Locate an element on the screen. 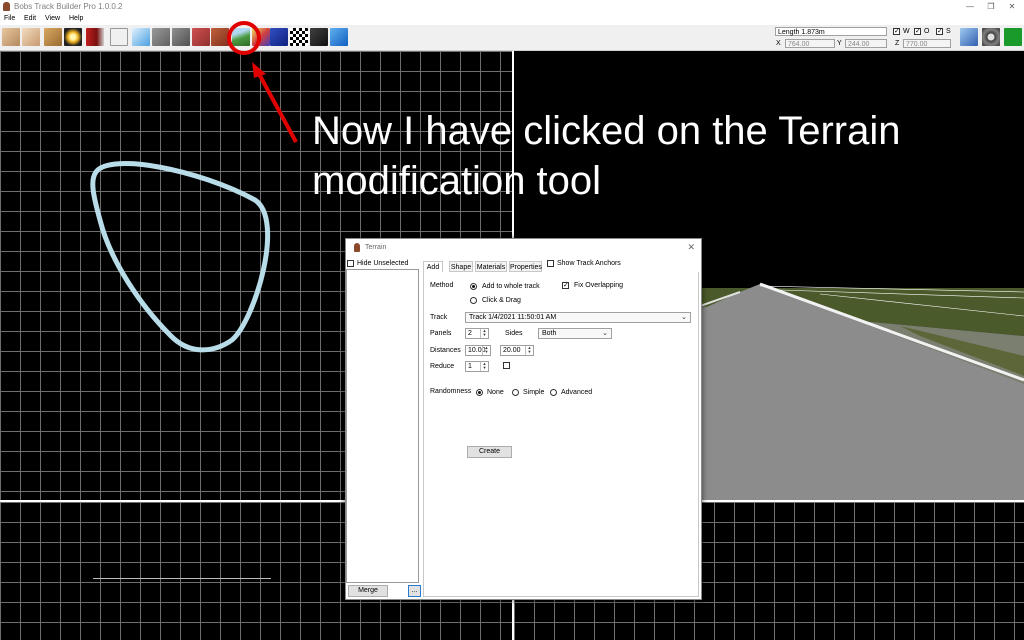  steering-wheel-icon is located at coordinates (991, 37).